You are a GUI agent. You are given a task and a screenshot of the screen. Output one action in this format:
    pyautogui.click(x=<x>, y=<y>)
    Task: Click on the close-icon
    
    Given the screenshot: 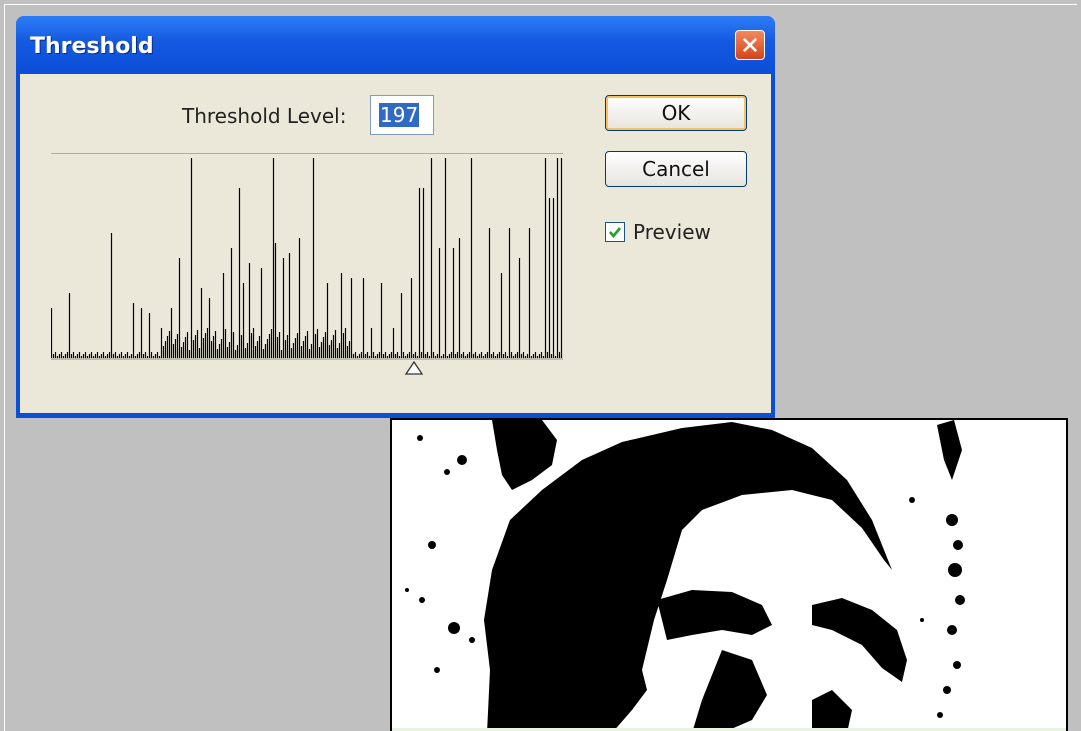 What is the action you would take?
    pyautogui.click(x=750, y=45)
    